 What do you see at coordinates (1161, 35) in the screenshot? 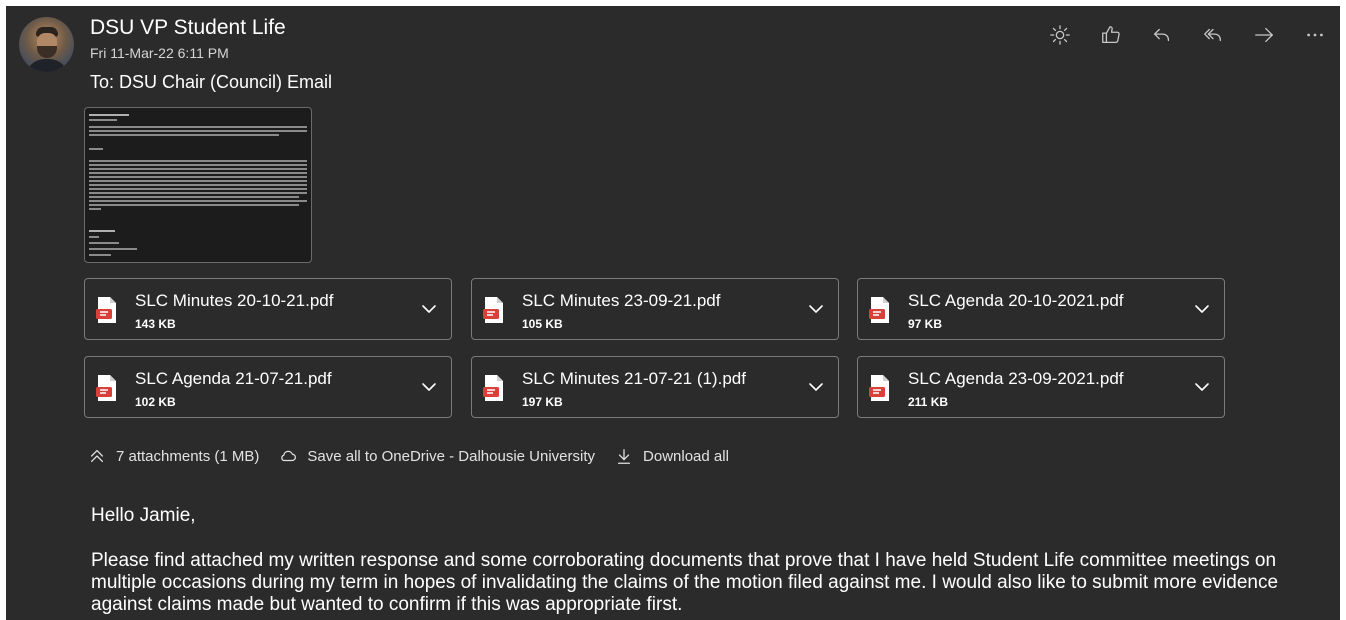
I see `reply-icon` at bounding box center [1161, 35].